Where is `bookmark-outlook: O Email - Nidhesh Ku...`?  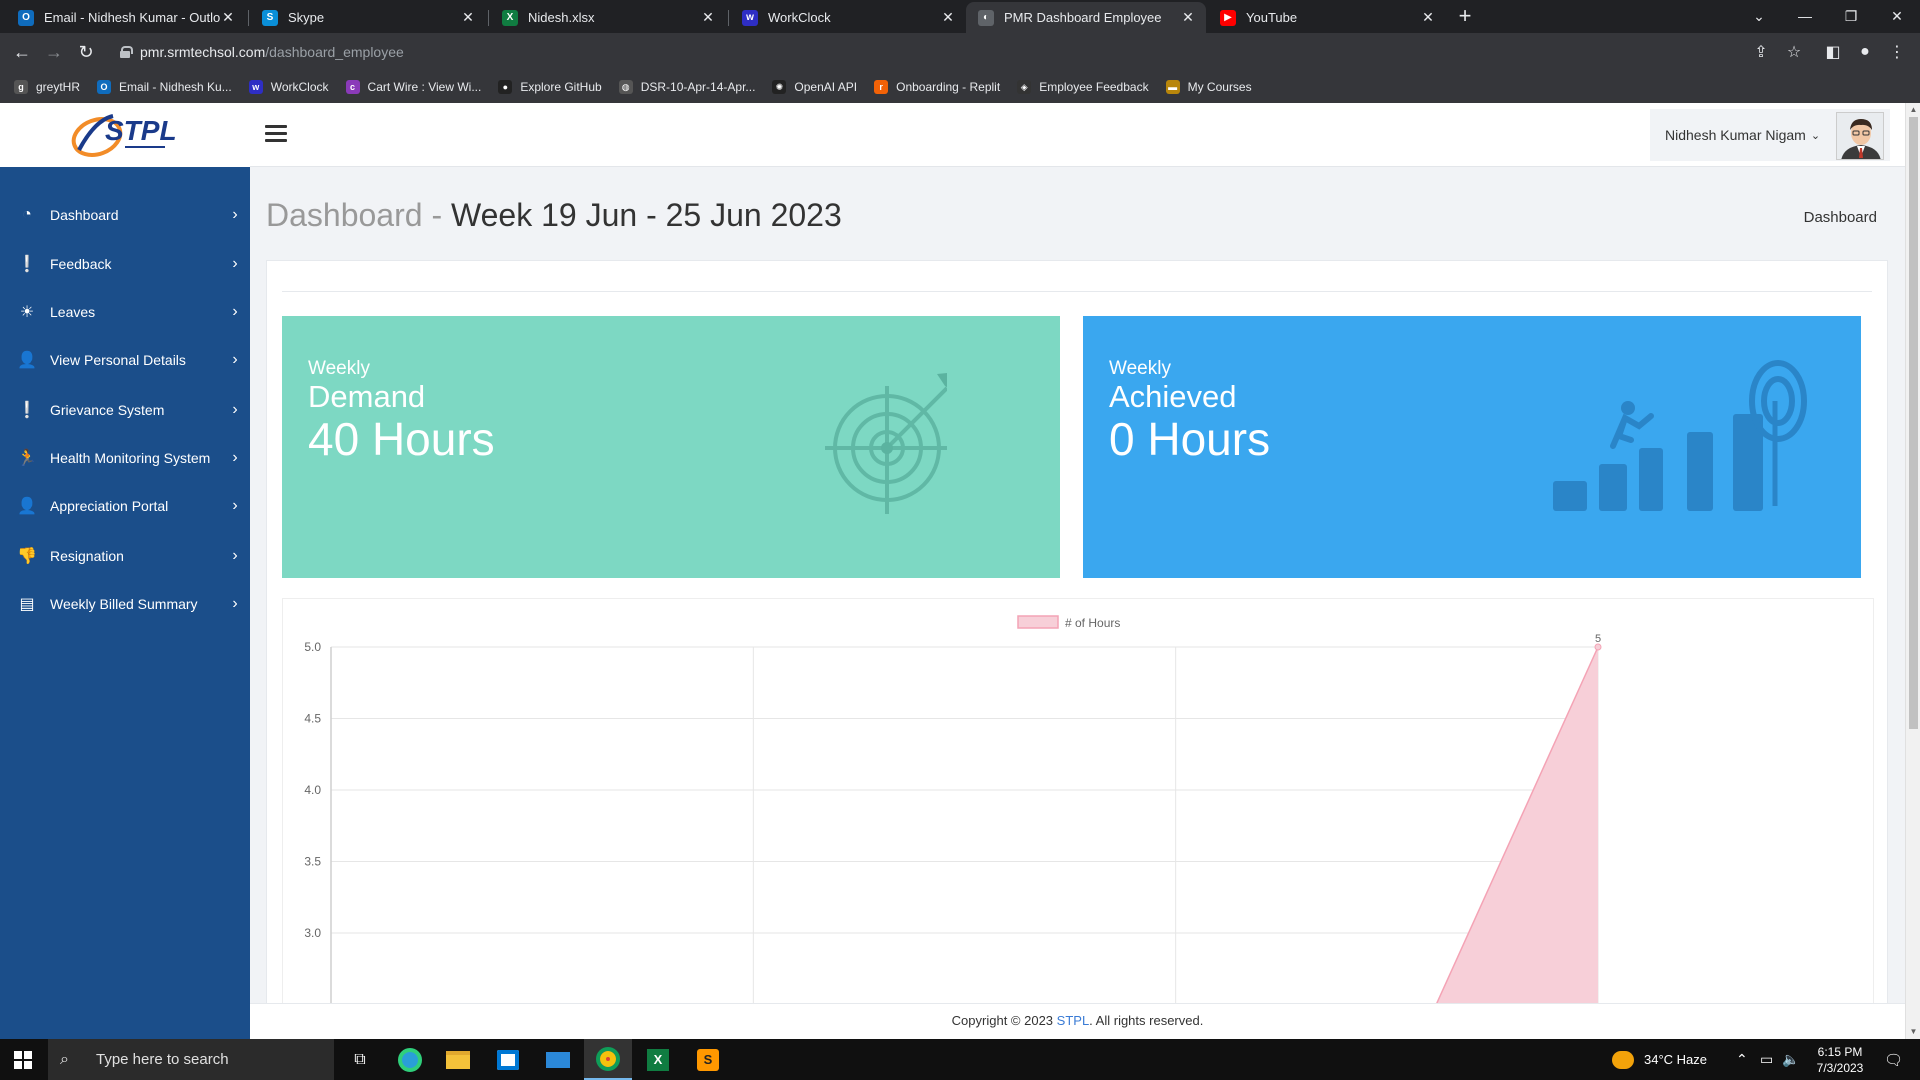
bookmark-outlook: O Email - Nidhesh Ku... is located at coordinates (164, 87).